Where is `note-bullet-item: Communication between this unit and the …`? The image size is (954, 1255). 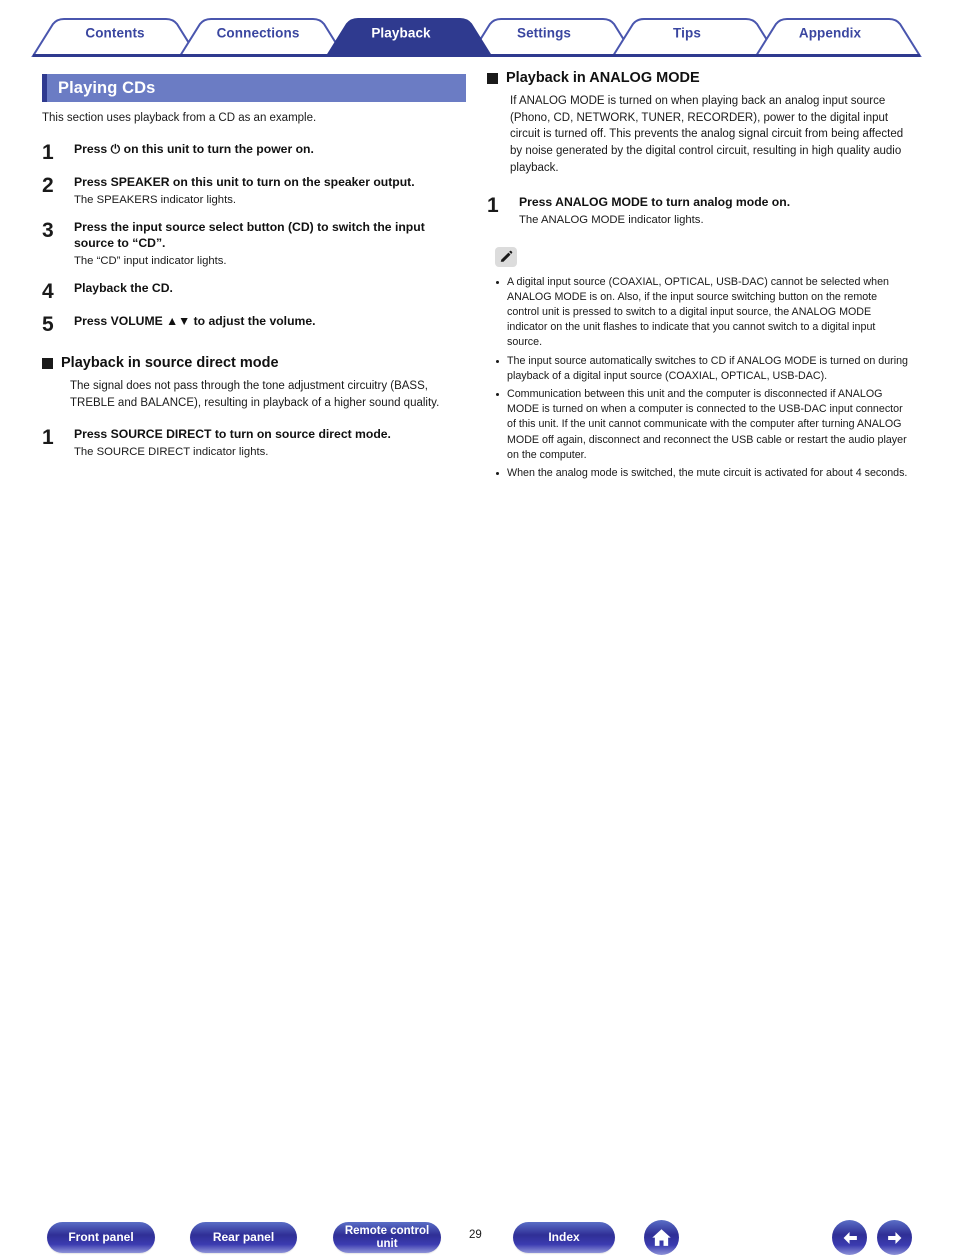
note-bullet-item: Communication between this unit and the … is located at coordinates (703, 425).